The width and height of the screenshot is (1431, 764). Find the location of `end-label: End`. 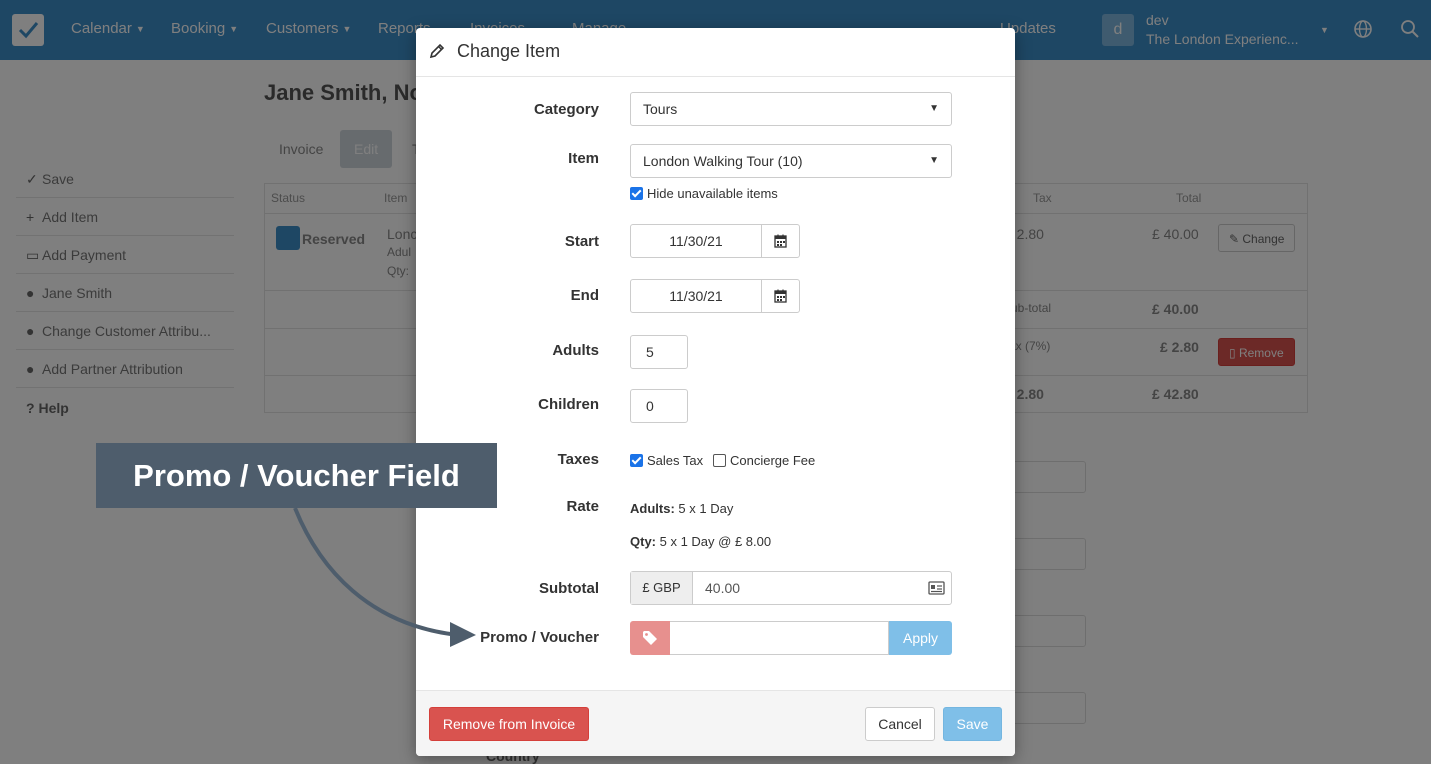

end-label: End is located at coordinates (584, 295).